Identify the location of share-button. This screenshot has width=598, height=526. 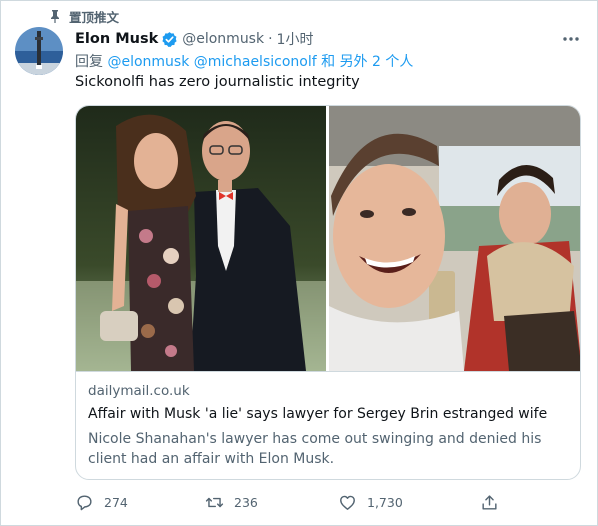
(489, 502).